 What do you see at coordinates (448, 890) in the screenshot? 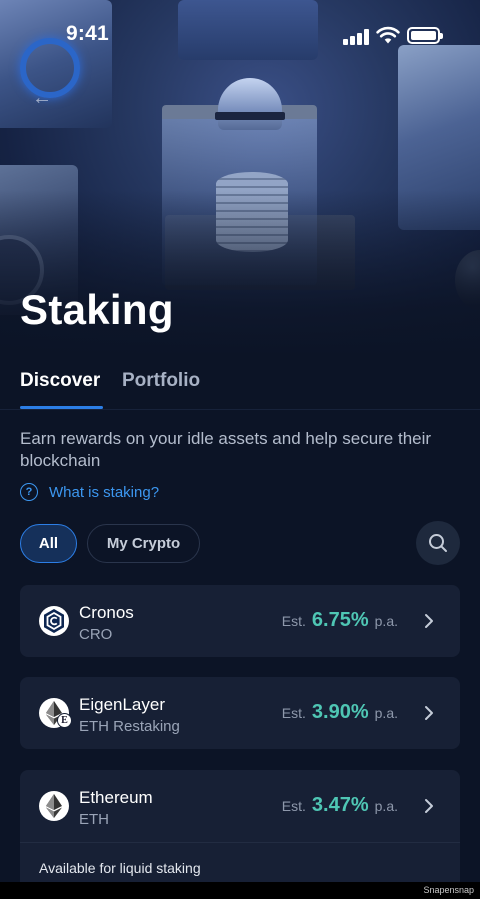
I see `watermark: Snapensnap` at bounding box center [448, 890].